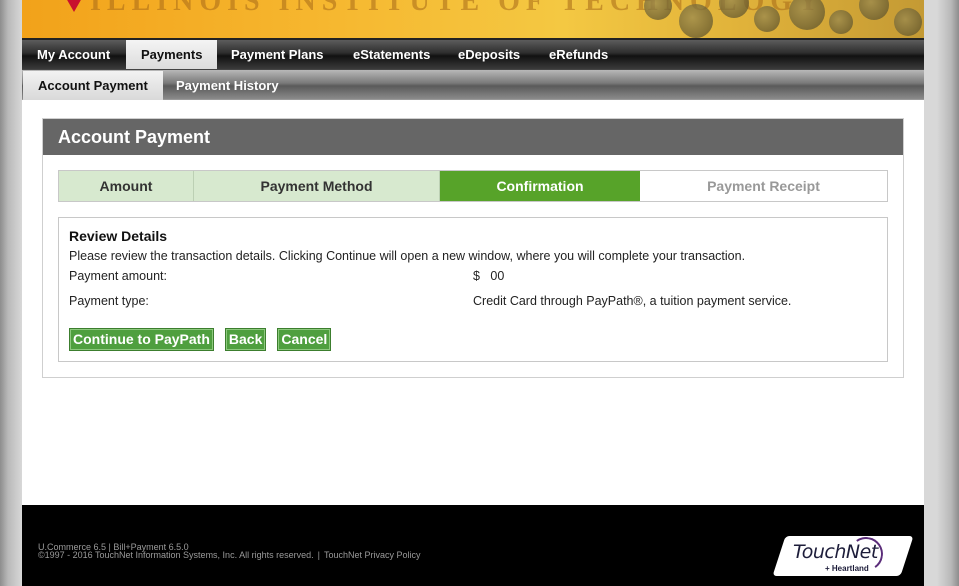 This screenshot has width=959, height=586. I want to click on touchnet-logo: TouchNet + Heartland, so click(843, 555).